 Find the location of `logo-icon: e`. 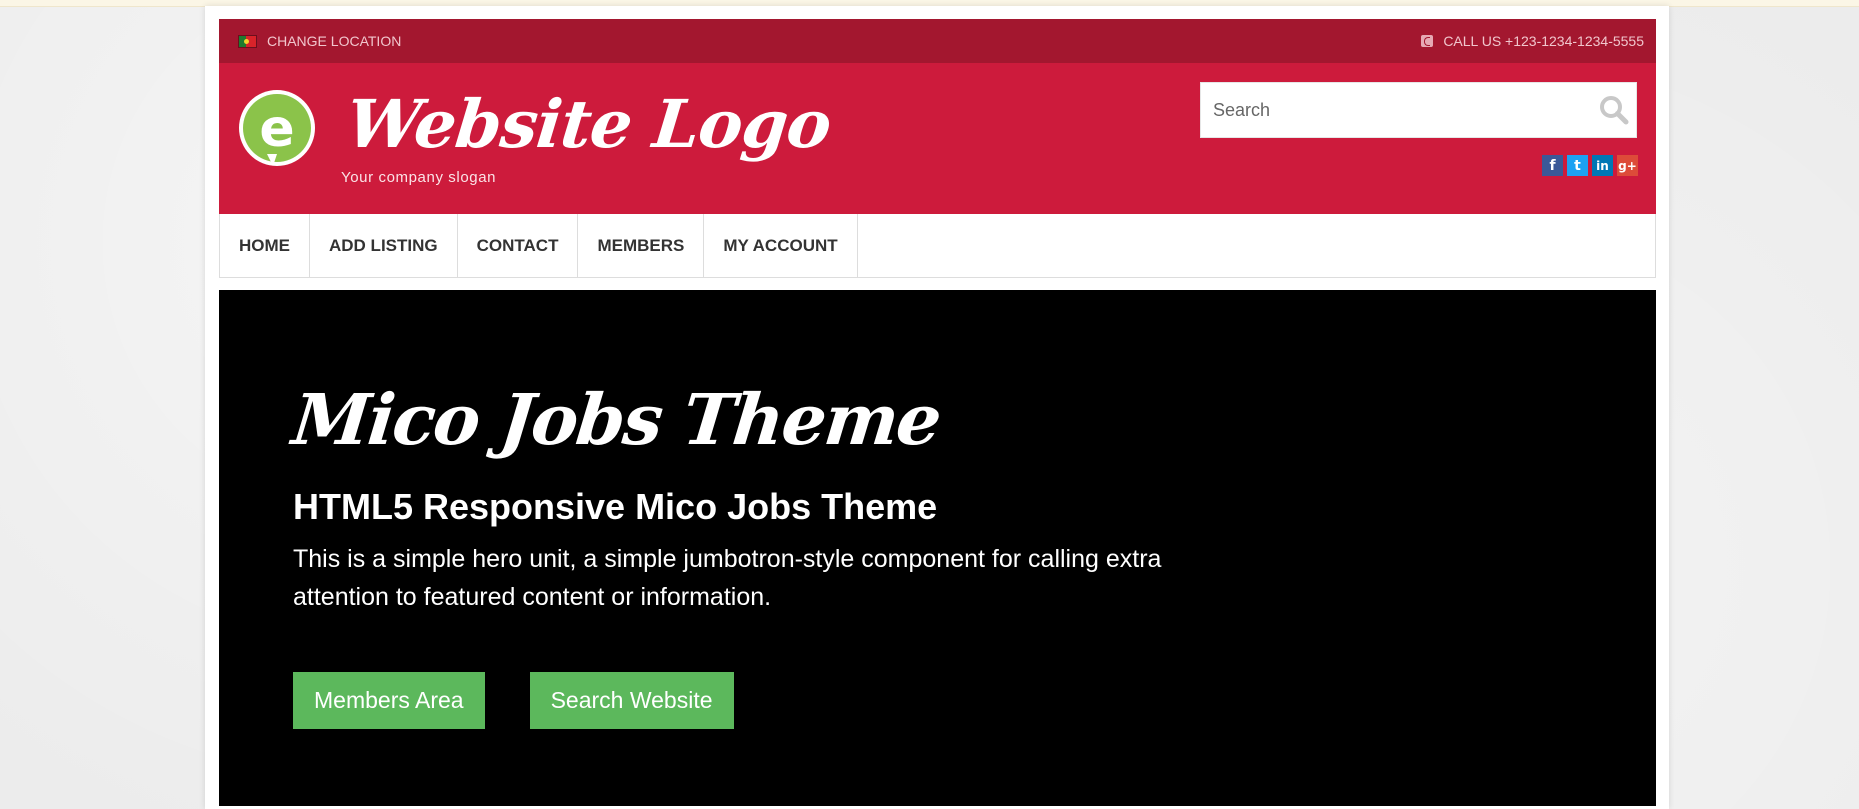

logo-icon: e is located at coordinates (277, 129).